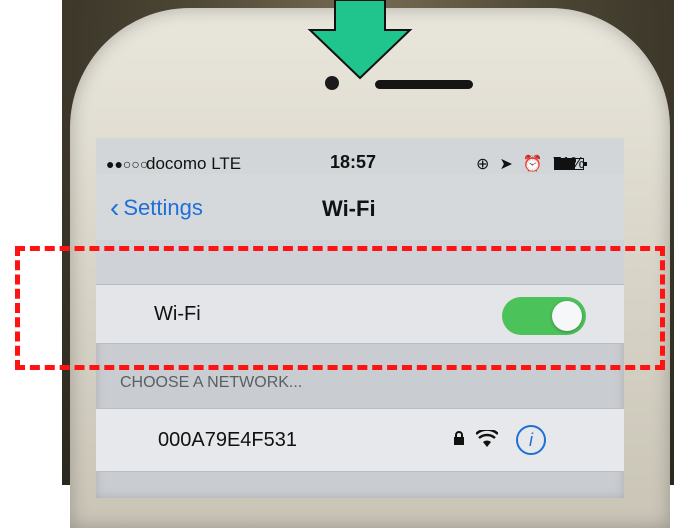 Image resolution: width=682 pixels, height=528 pixels. Describe the element at coordinates (360, 440) in the screenshot. I see `network-row: 000A79E4F531 i` at that location.